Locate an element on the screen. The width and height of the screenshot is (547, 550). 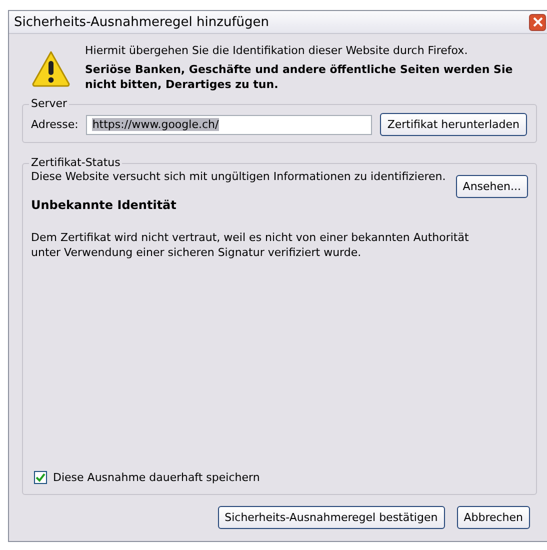
checkbox-label: Diese Ausnahme dauerhaft speichern is located at coordinates (156, 477).